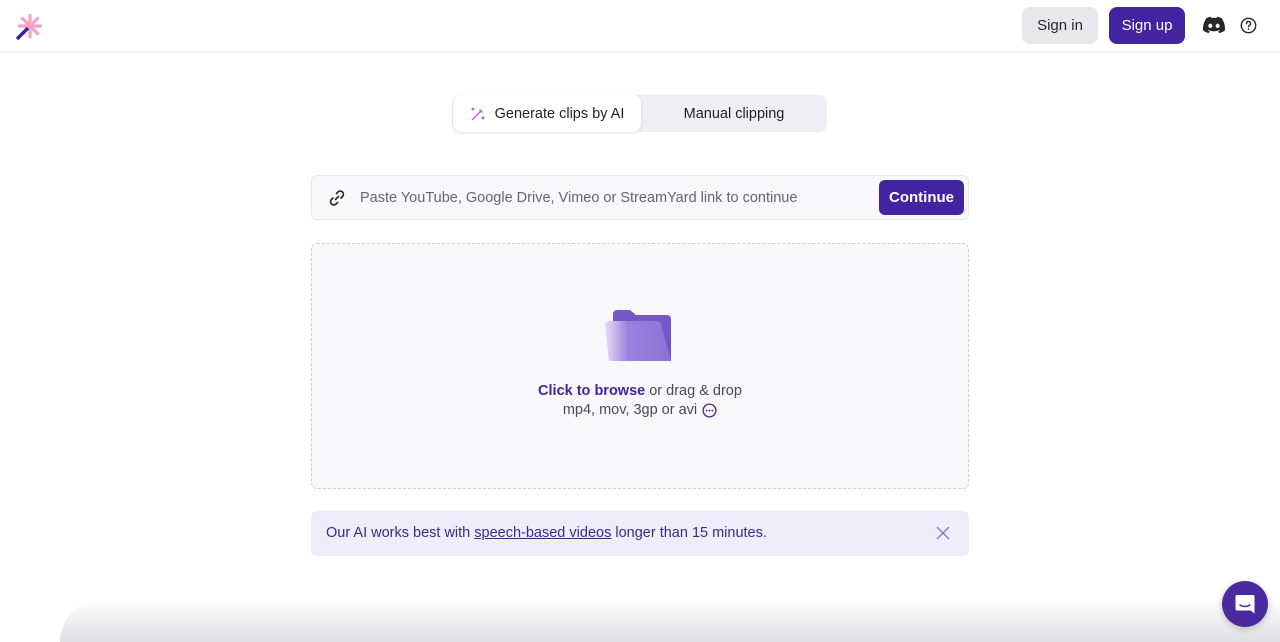  I want to click on chat-icon, so click(1245, 604).